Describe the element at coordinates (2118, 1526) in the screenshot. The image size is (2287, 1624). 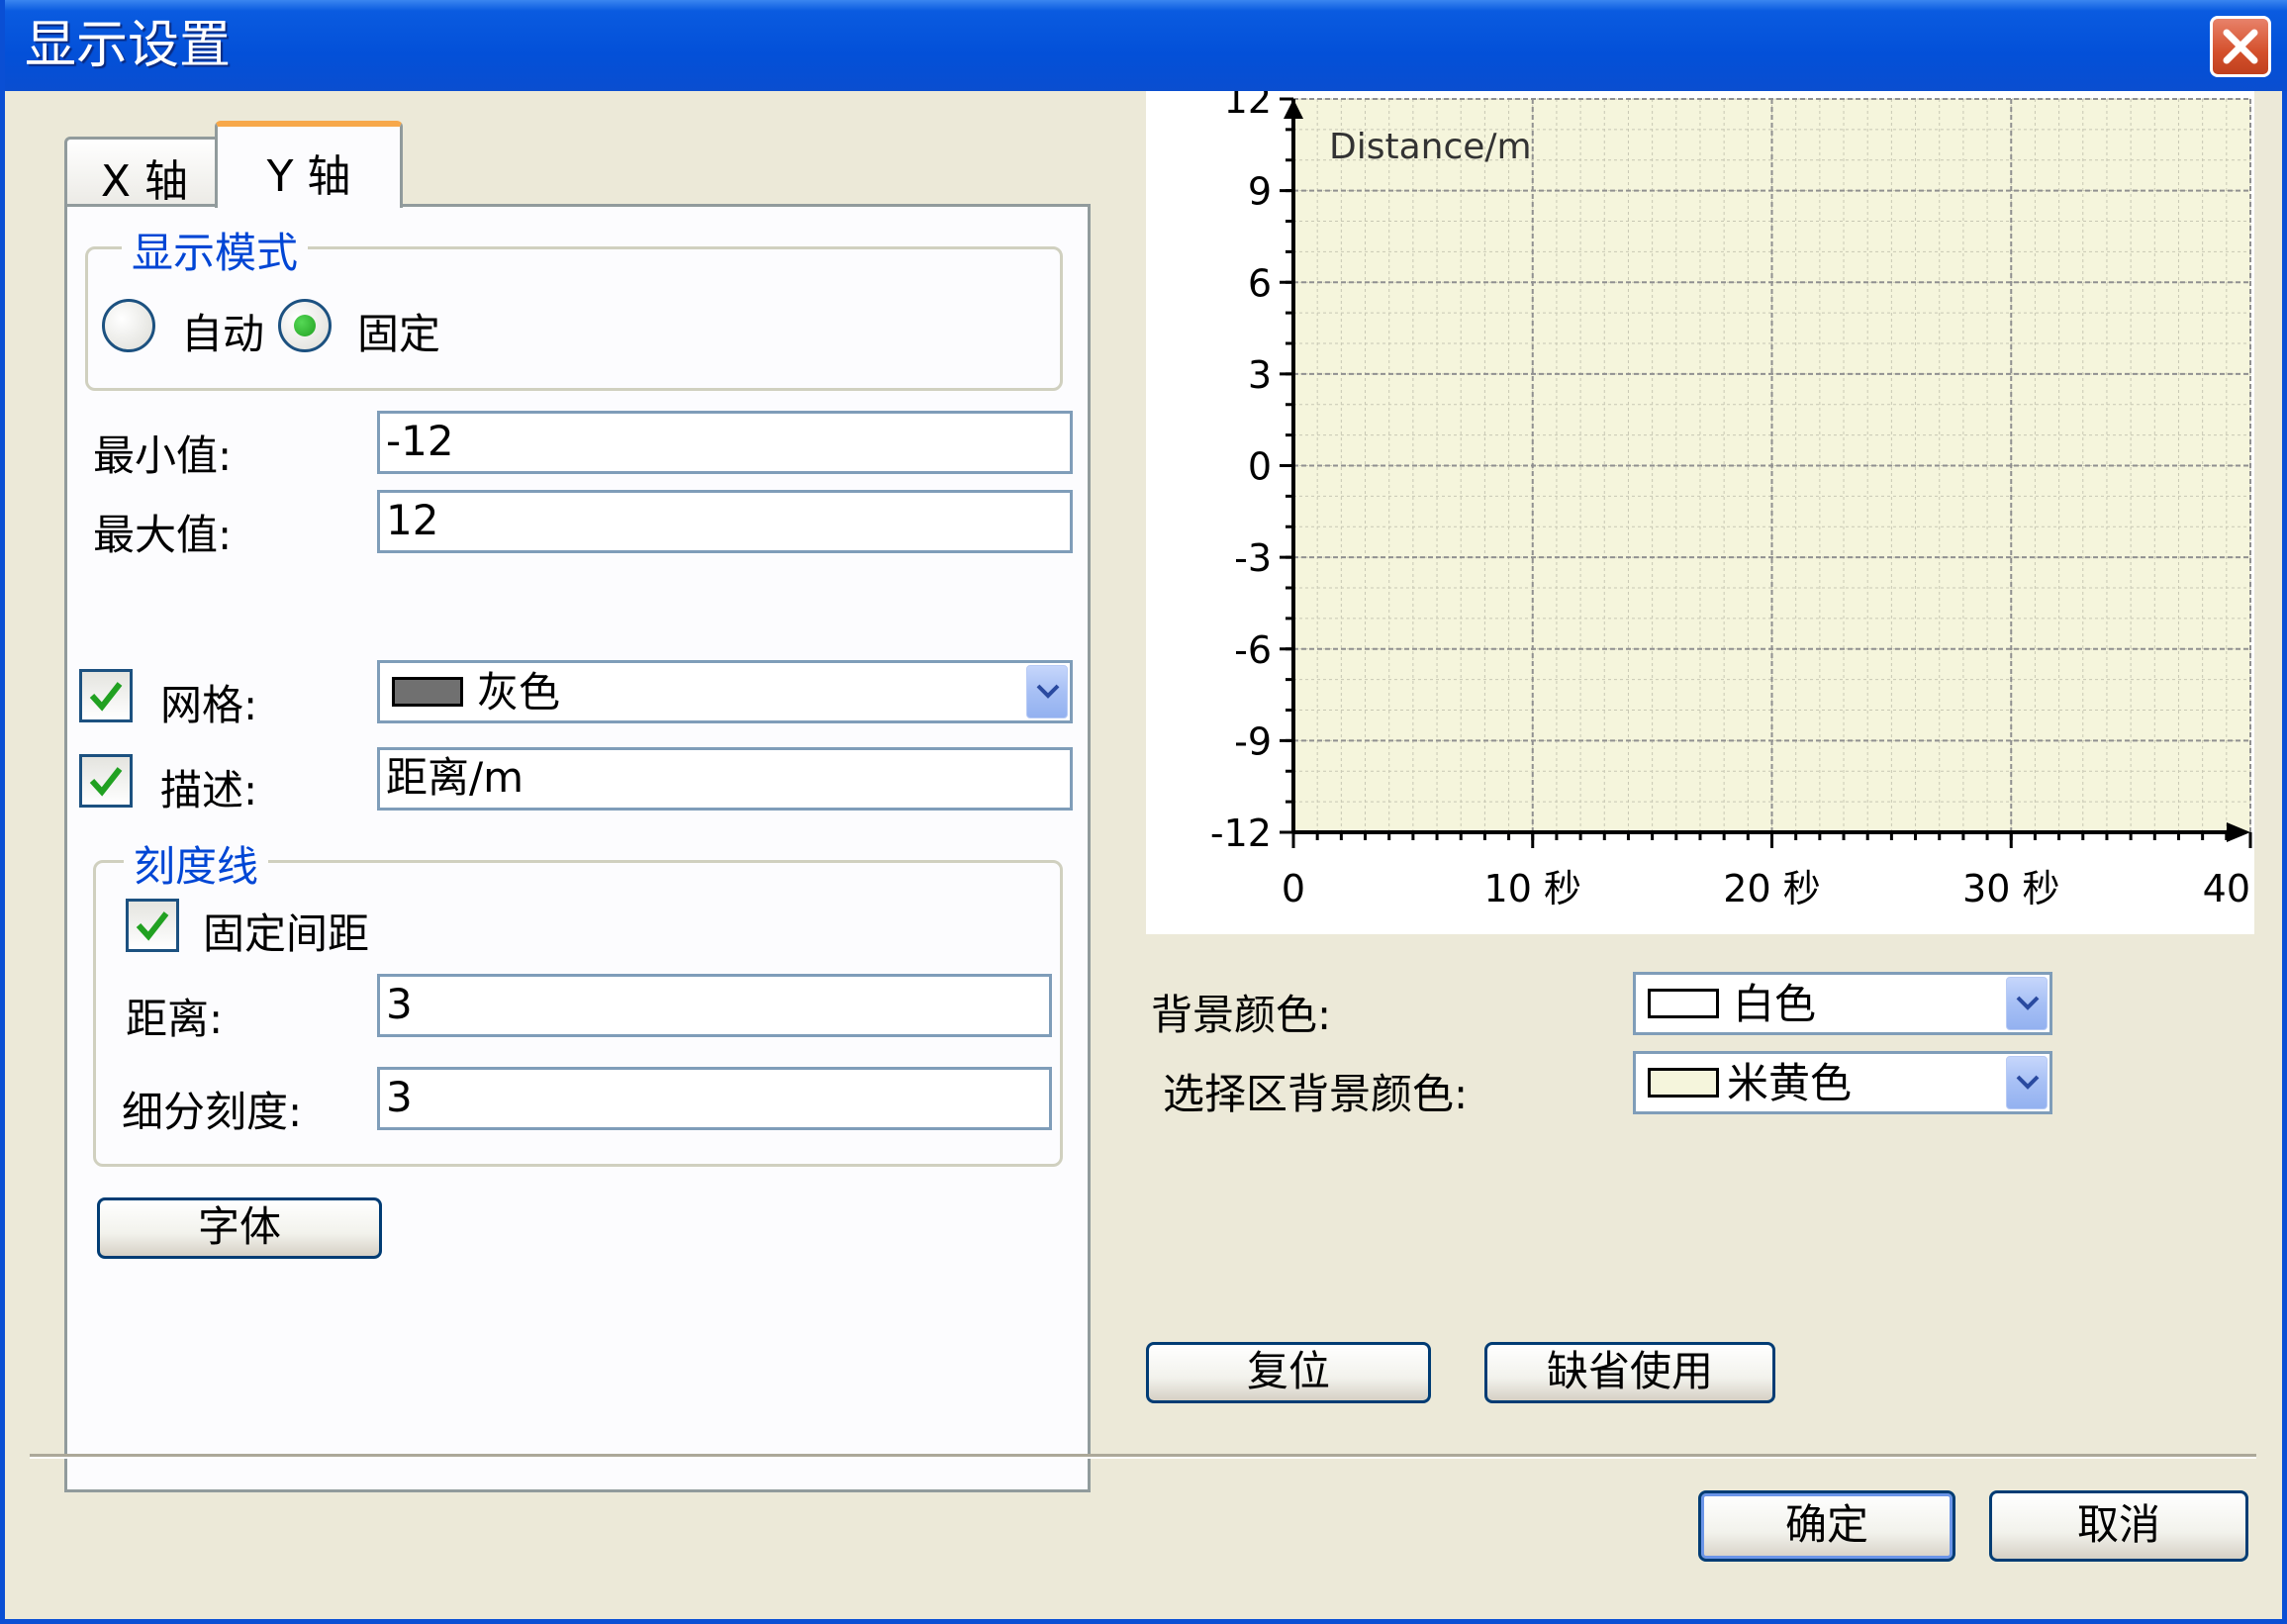
I see `cancel-button: 取消` at that location.